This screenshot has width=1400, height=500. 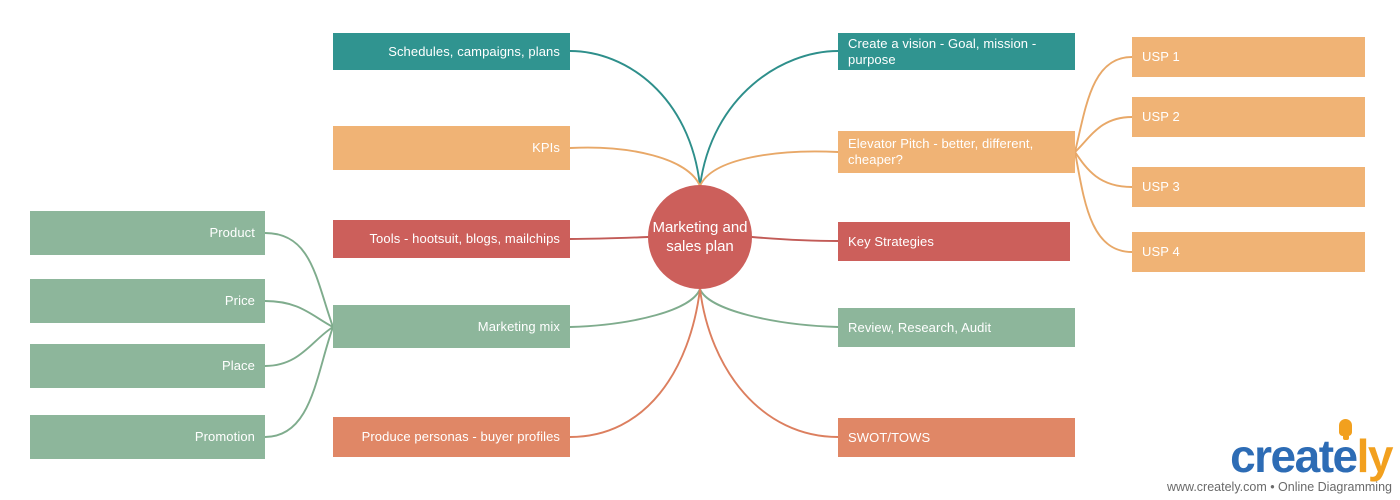 I want to click on center-node-marketing-and-sales-plan: Marketing and sales plan, so click(x=700, y=237).